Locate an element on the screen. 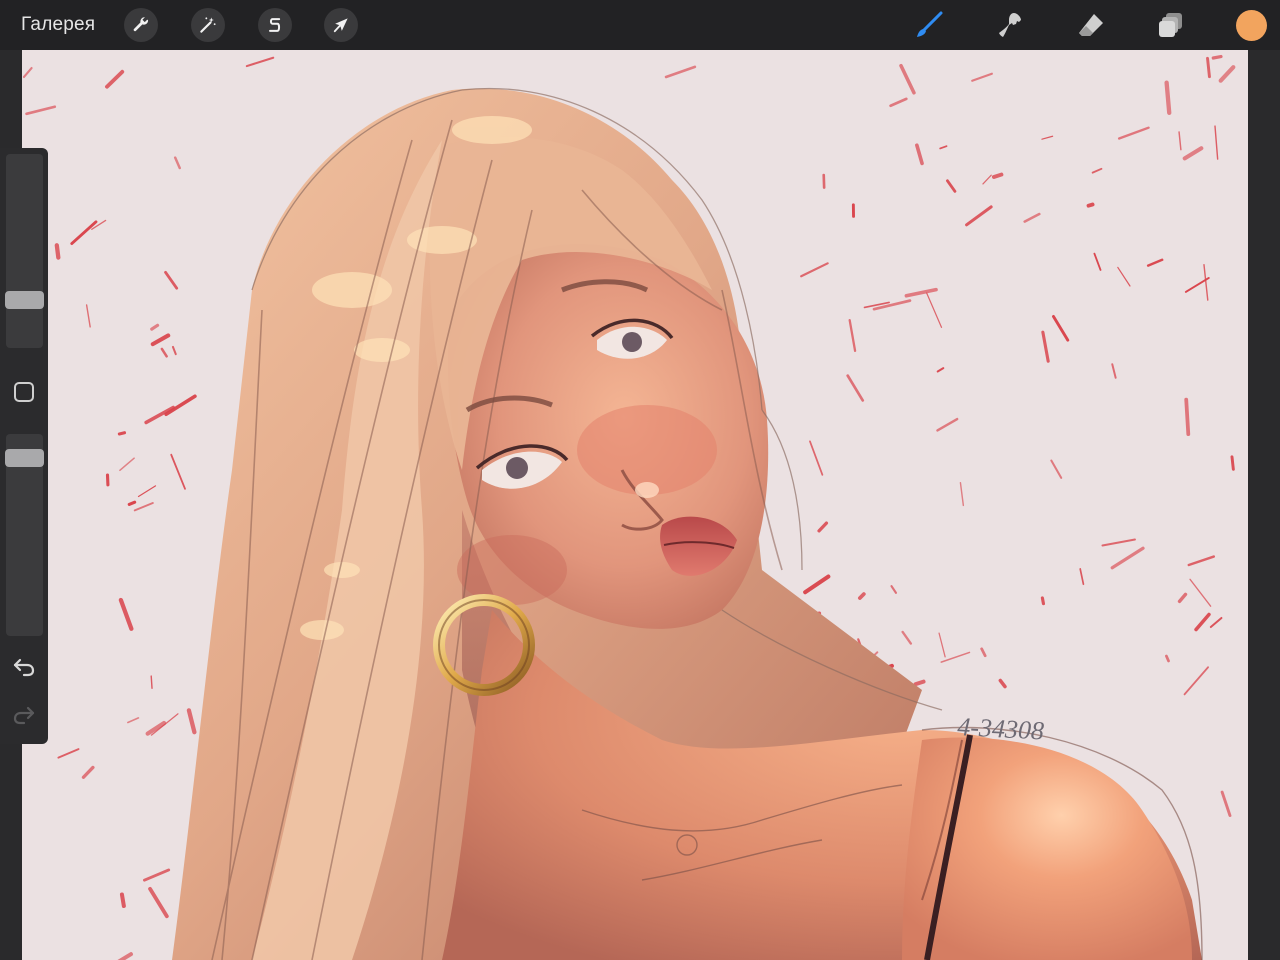  selection-button is located at coordinates (275, 25).